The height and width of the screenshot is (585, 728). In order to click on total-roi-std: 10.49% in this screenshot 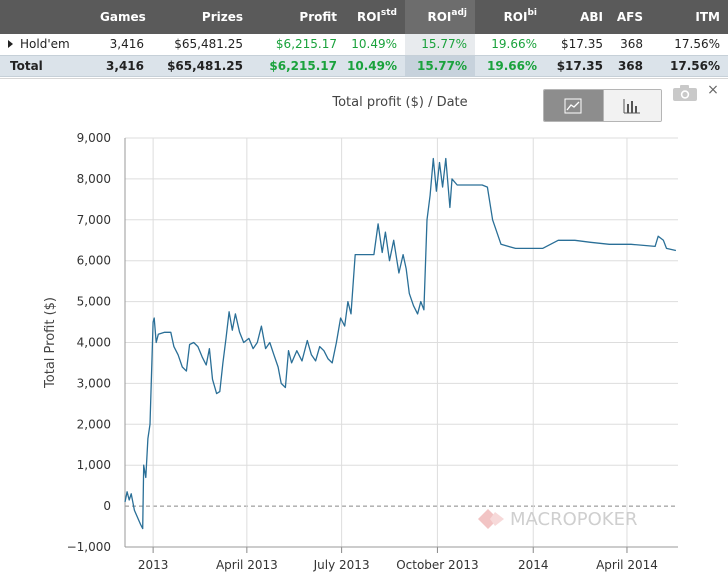, I will do `click(375, 65)`.